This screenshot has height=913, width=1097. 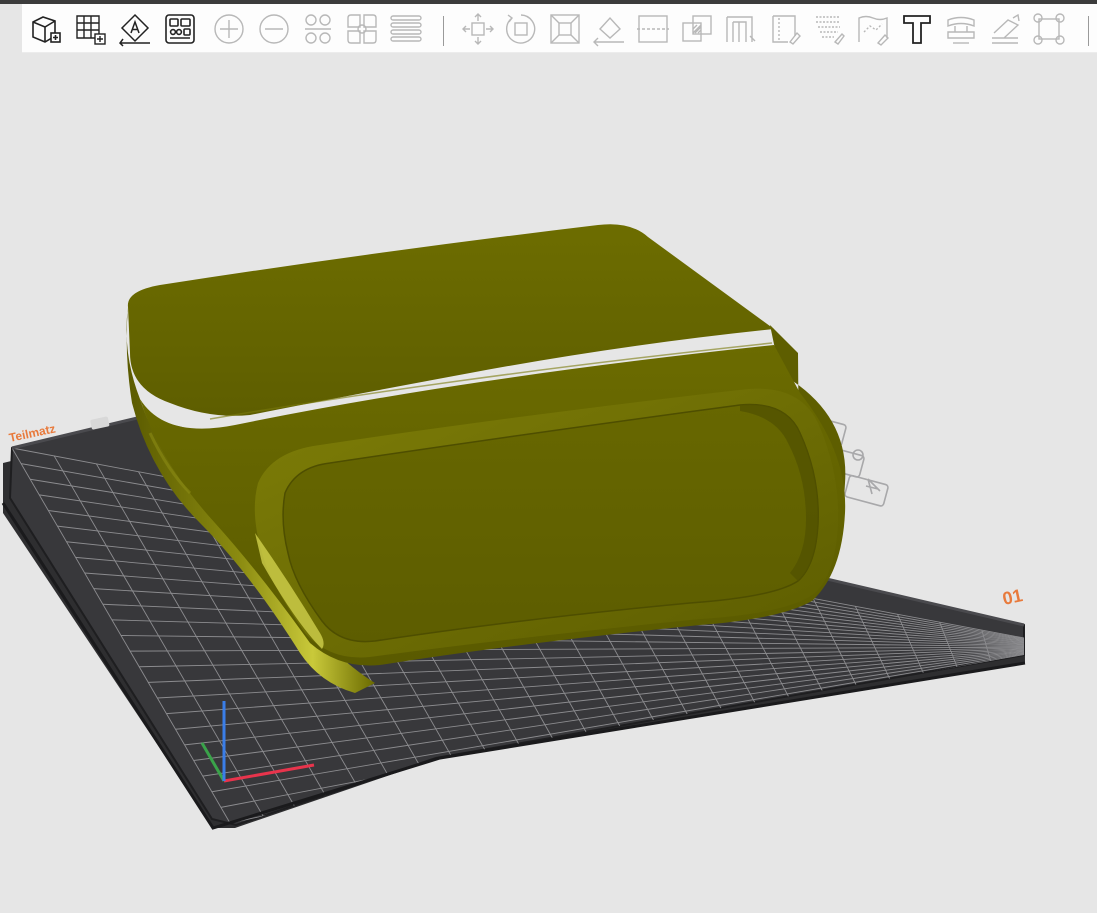 What do you see at coordinates (873, 29) in the screenshot?
I see `color-paint-icon` at bounding box center [873, 29].